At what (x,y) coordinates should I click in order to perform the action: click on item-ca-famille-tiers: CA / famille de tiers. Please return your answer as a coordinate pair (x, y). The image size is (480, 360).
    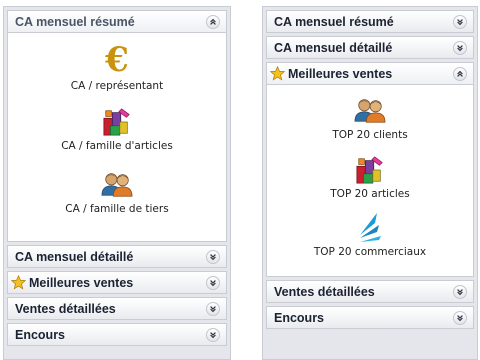
    Looking at the image, I should click on (117, 193).